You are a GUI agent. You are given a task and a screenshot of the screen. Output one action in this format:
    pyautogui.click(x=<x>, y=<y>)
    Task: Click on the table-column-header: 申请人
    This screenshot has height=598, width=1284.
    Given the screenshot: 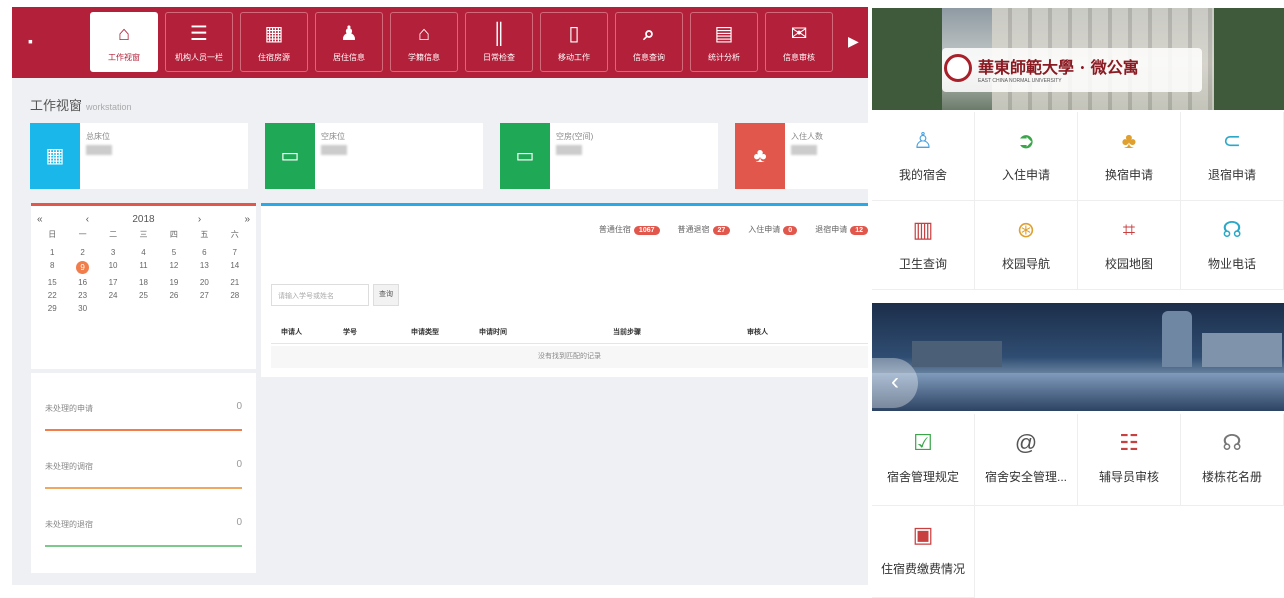 What is the action you would take?
    pyautogui.click(x=291, y=332)
    